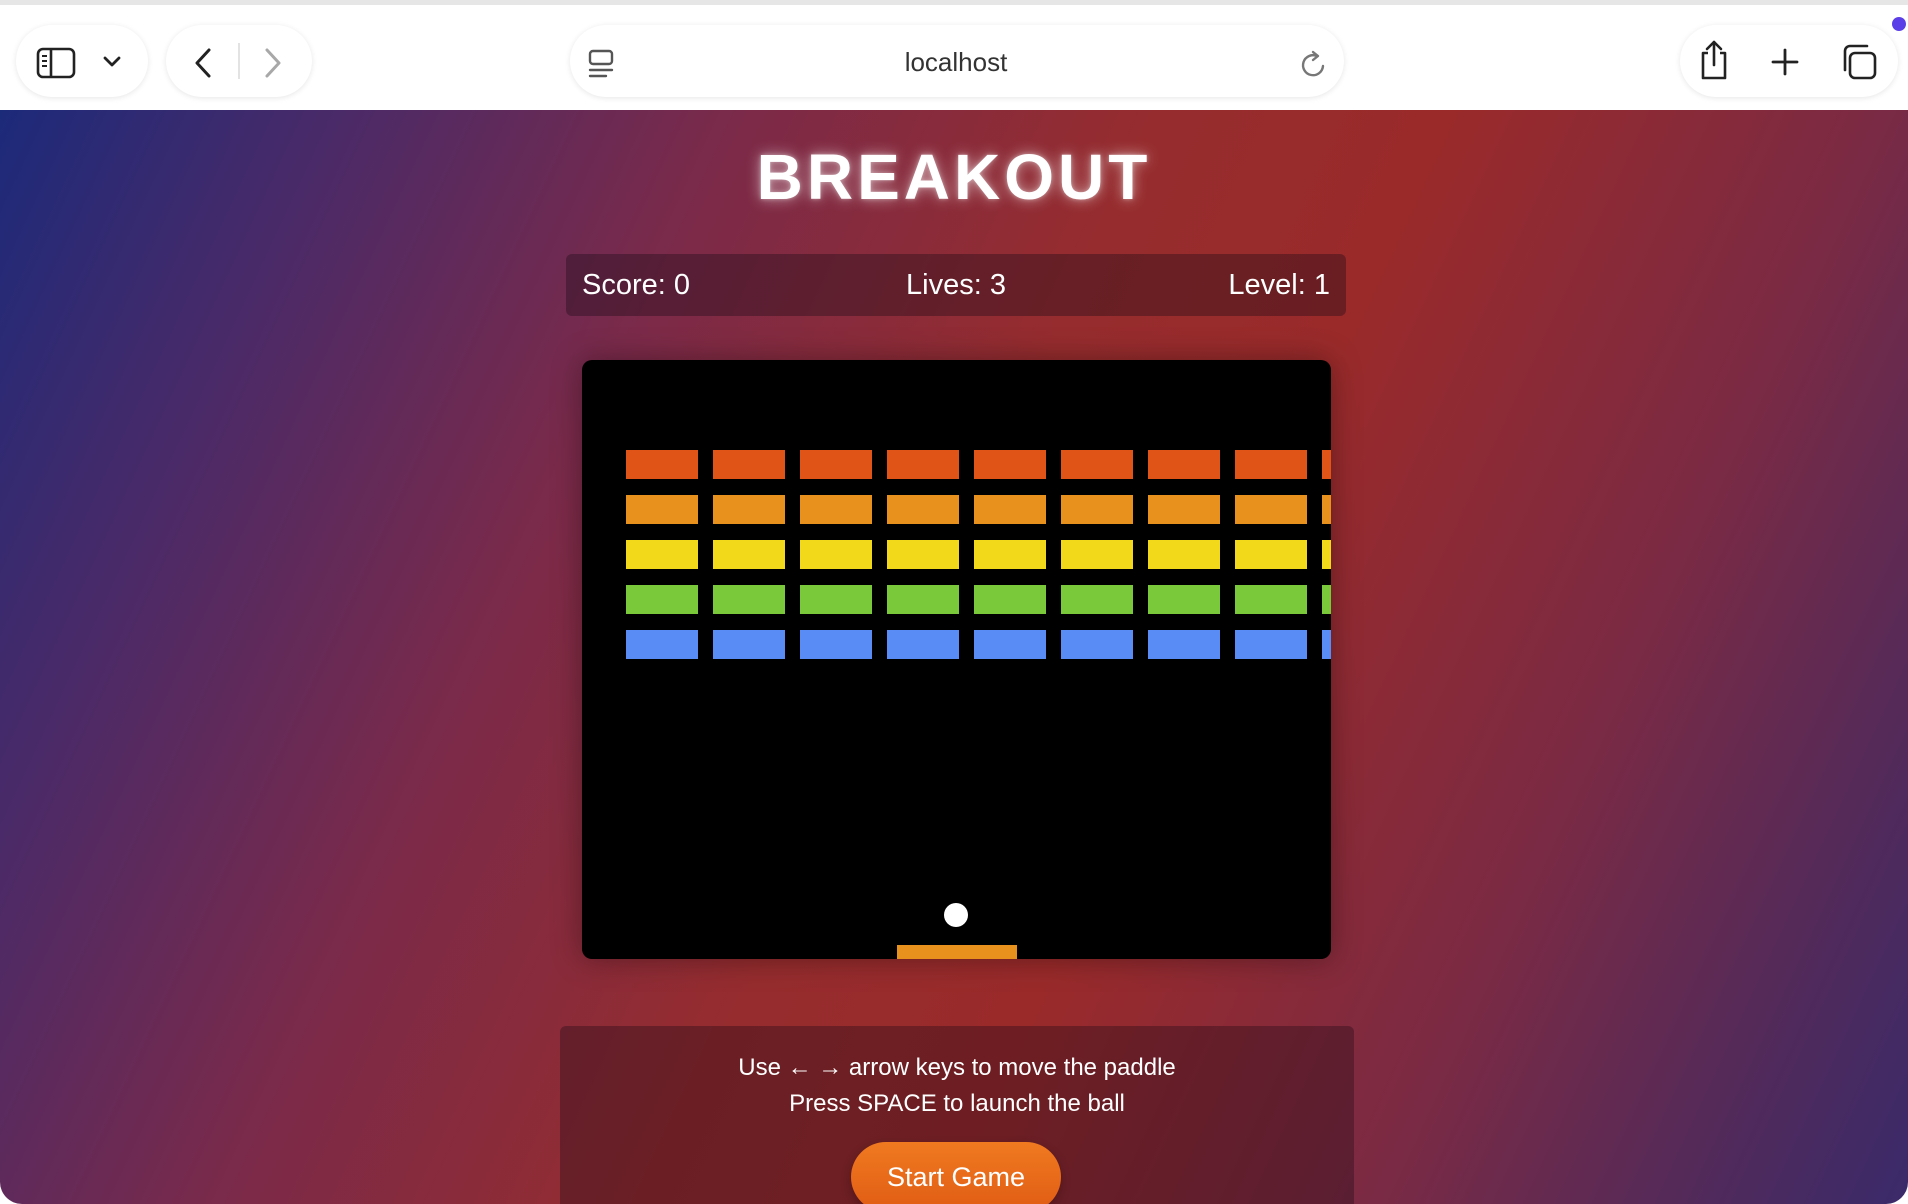 The image size is (1908, 1204). What do you see at coordinates (956, 915) in the screenshot?
I see `ball` at bounding box center [956, 915].